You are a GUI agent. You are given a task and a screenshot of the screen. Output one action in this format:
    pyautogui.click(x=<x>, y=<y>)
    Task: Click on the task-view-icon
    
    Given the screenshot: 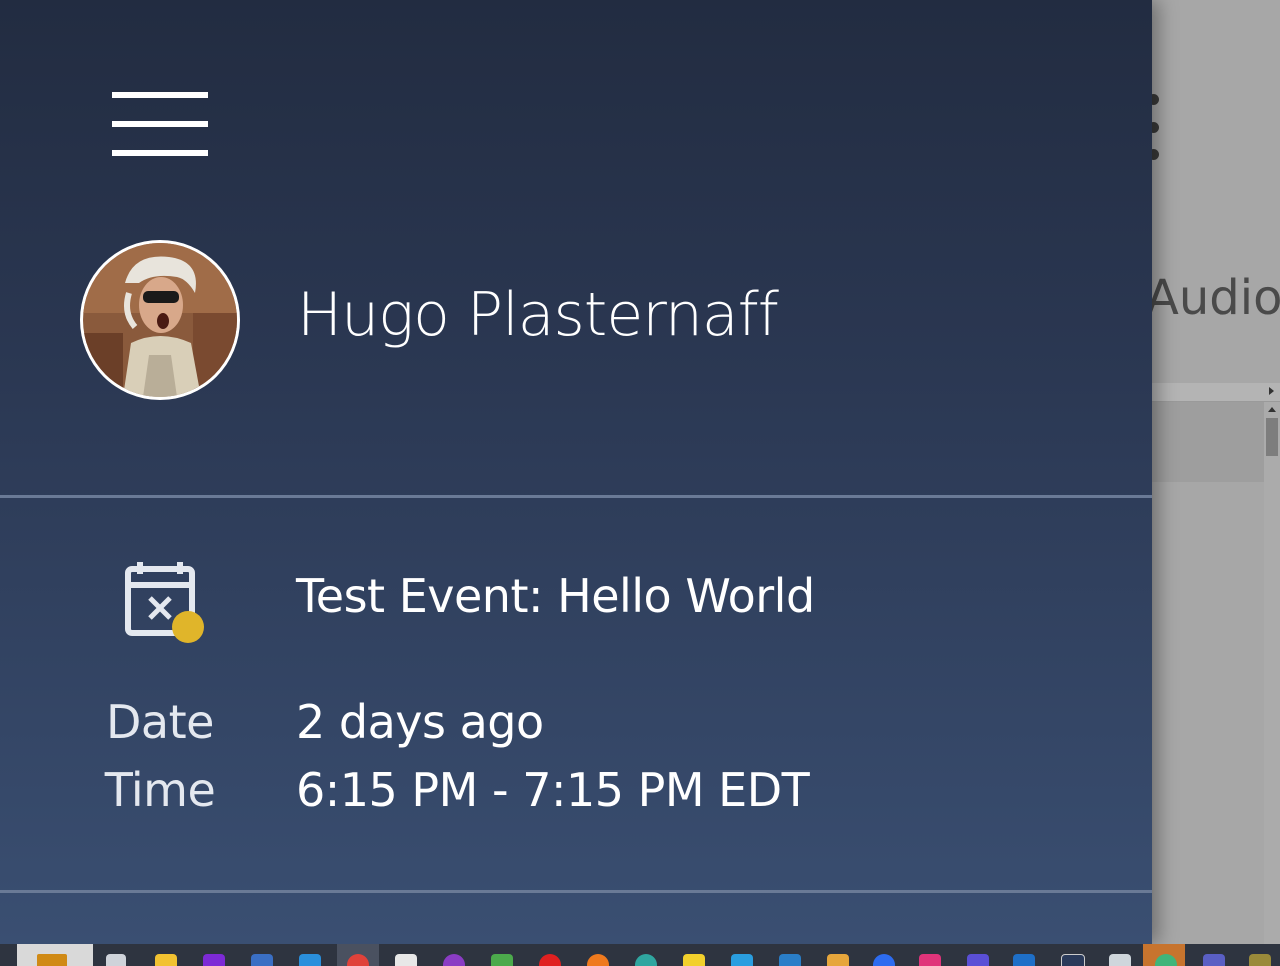 What is the action you would take?
    pyautogui.click(x=116, y=960)
    